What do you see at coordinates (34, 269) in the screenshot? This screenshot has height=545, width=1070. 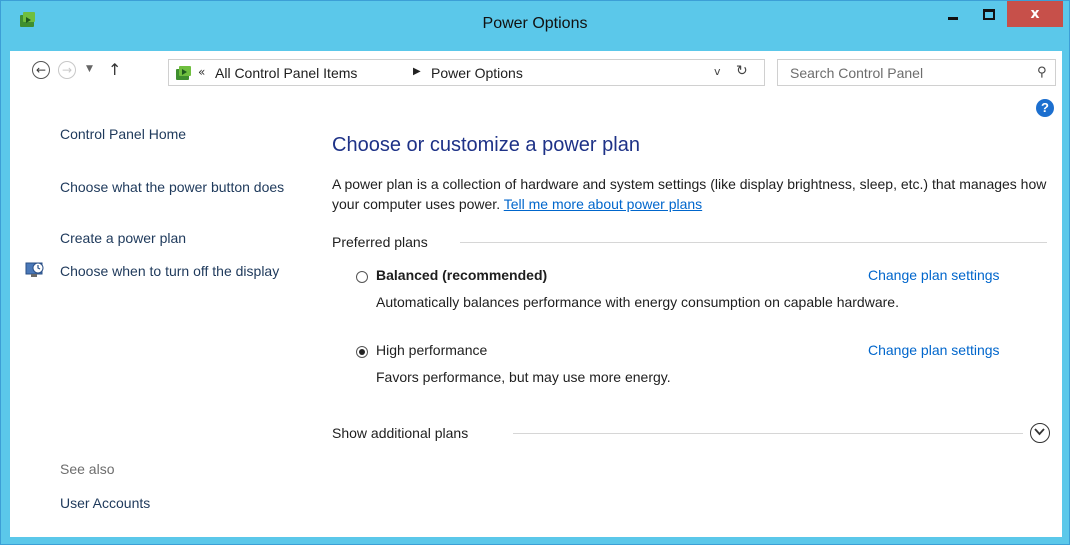 I see `clock-monitor-icon` at bounding box center [34, 269].